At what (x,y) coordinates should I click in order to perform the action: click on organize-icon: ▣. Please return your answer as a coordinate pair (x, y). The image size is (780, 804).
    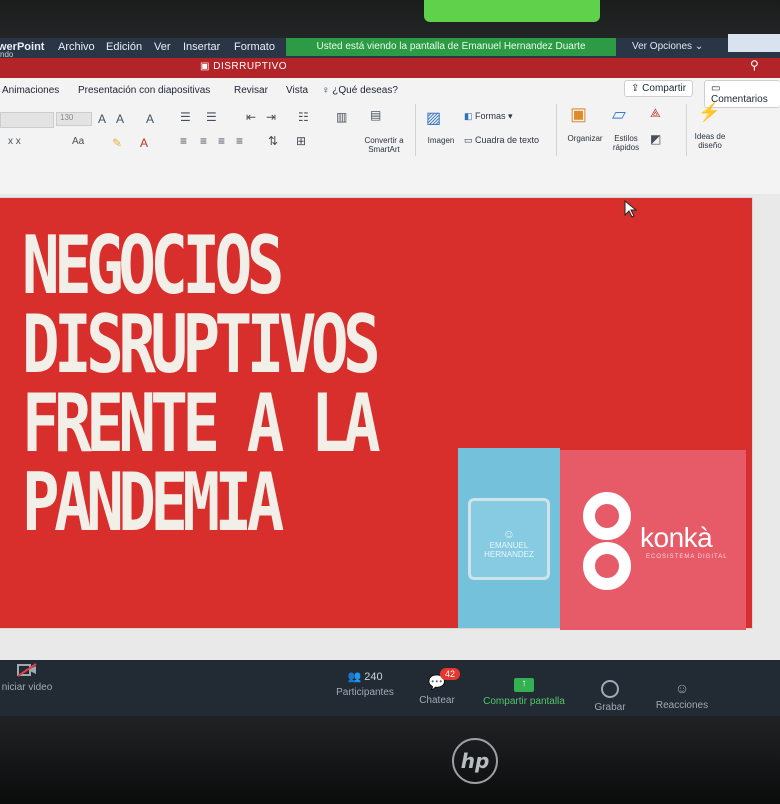
    Looking at the image, I should click on (578, 114).